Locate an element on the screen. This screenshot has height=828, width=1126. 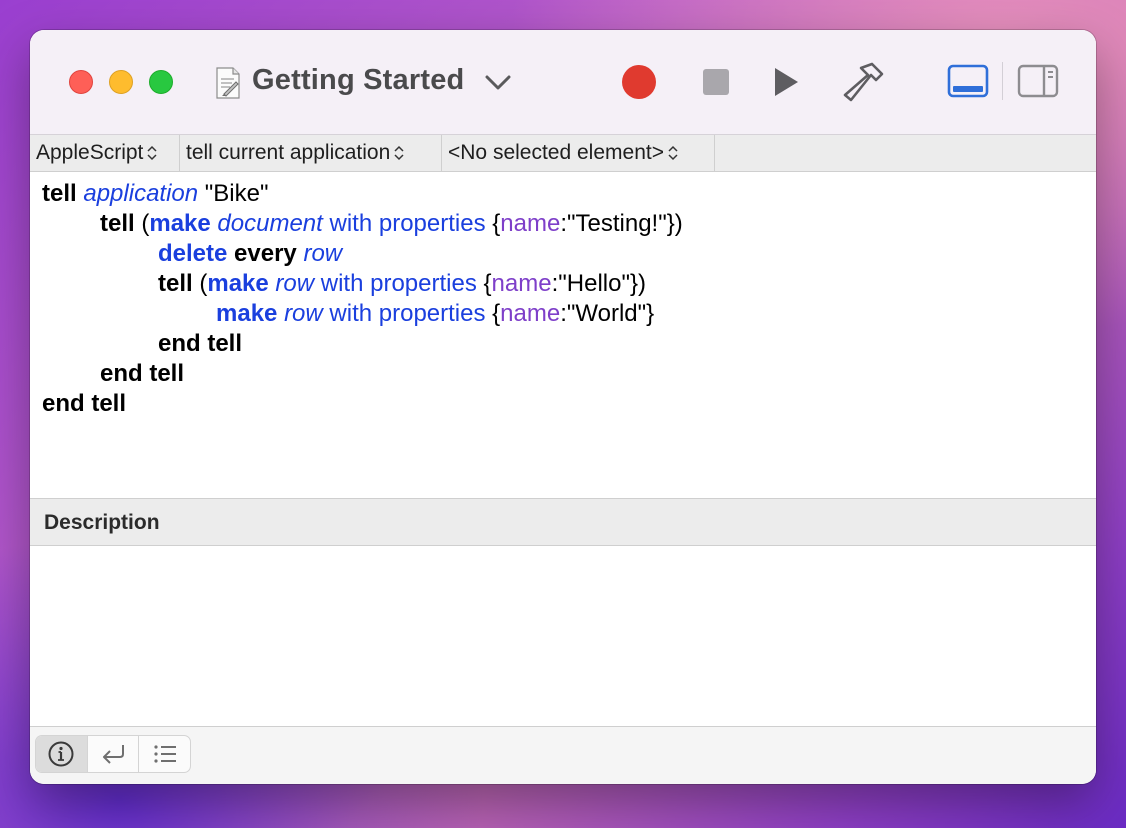
chevron-down-icon is located at coordinates (498, 82).